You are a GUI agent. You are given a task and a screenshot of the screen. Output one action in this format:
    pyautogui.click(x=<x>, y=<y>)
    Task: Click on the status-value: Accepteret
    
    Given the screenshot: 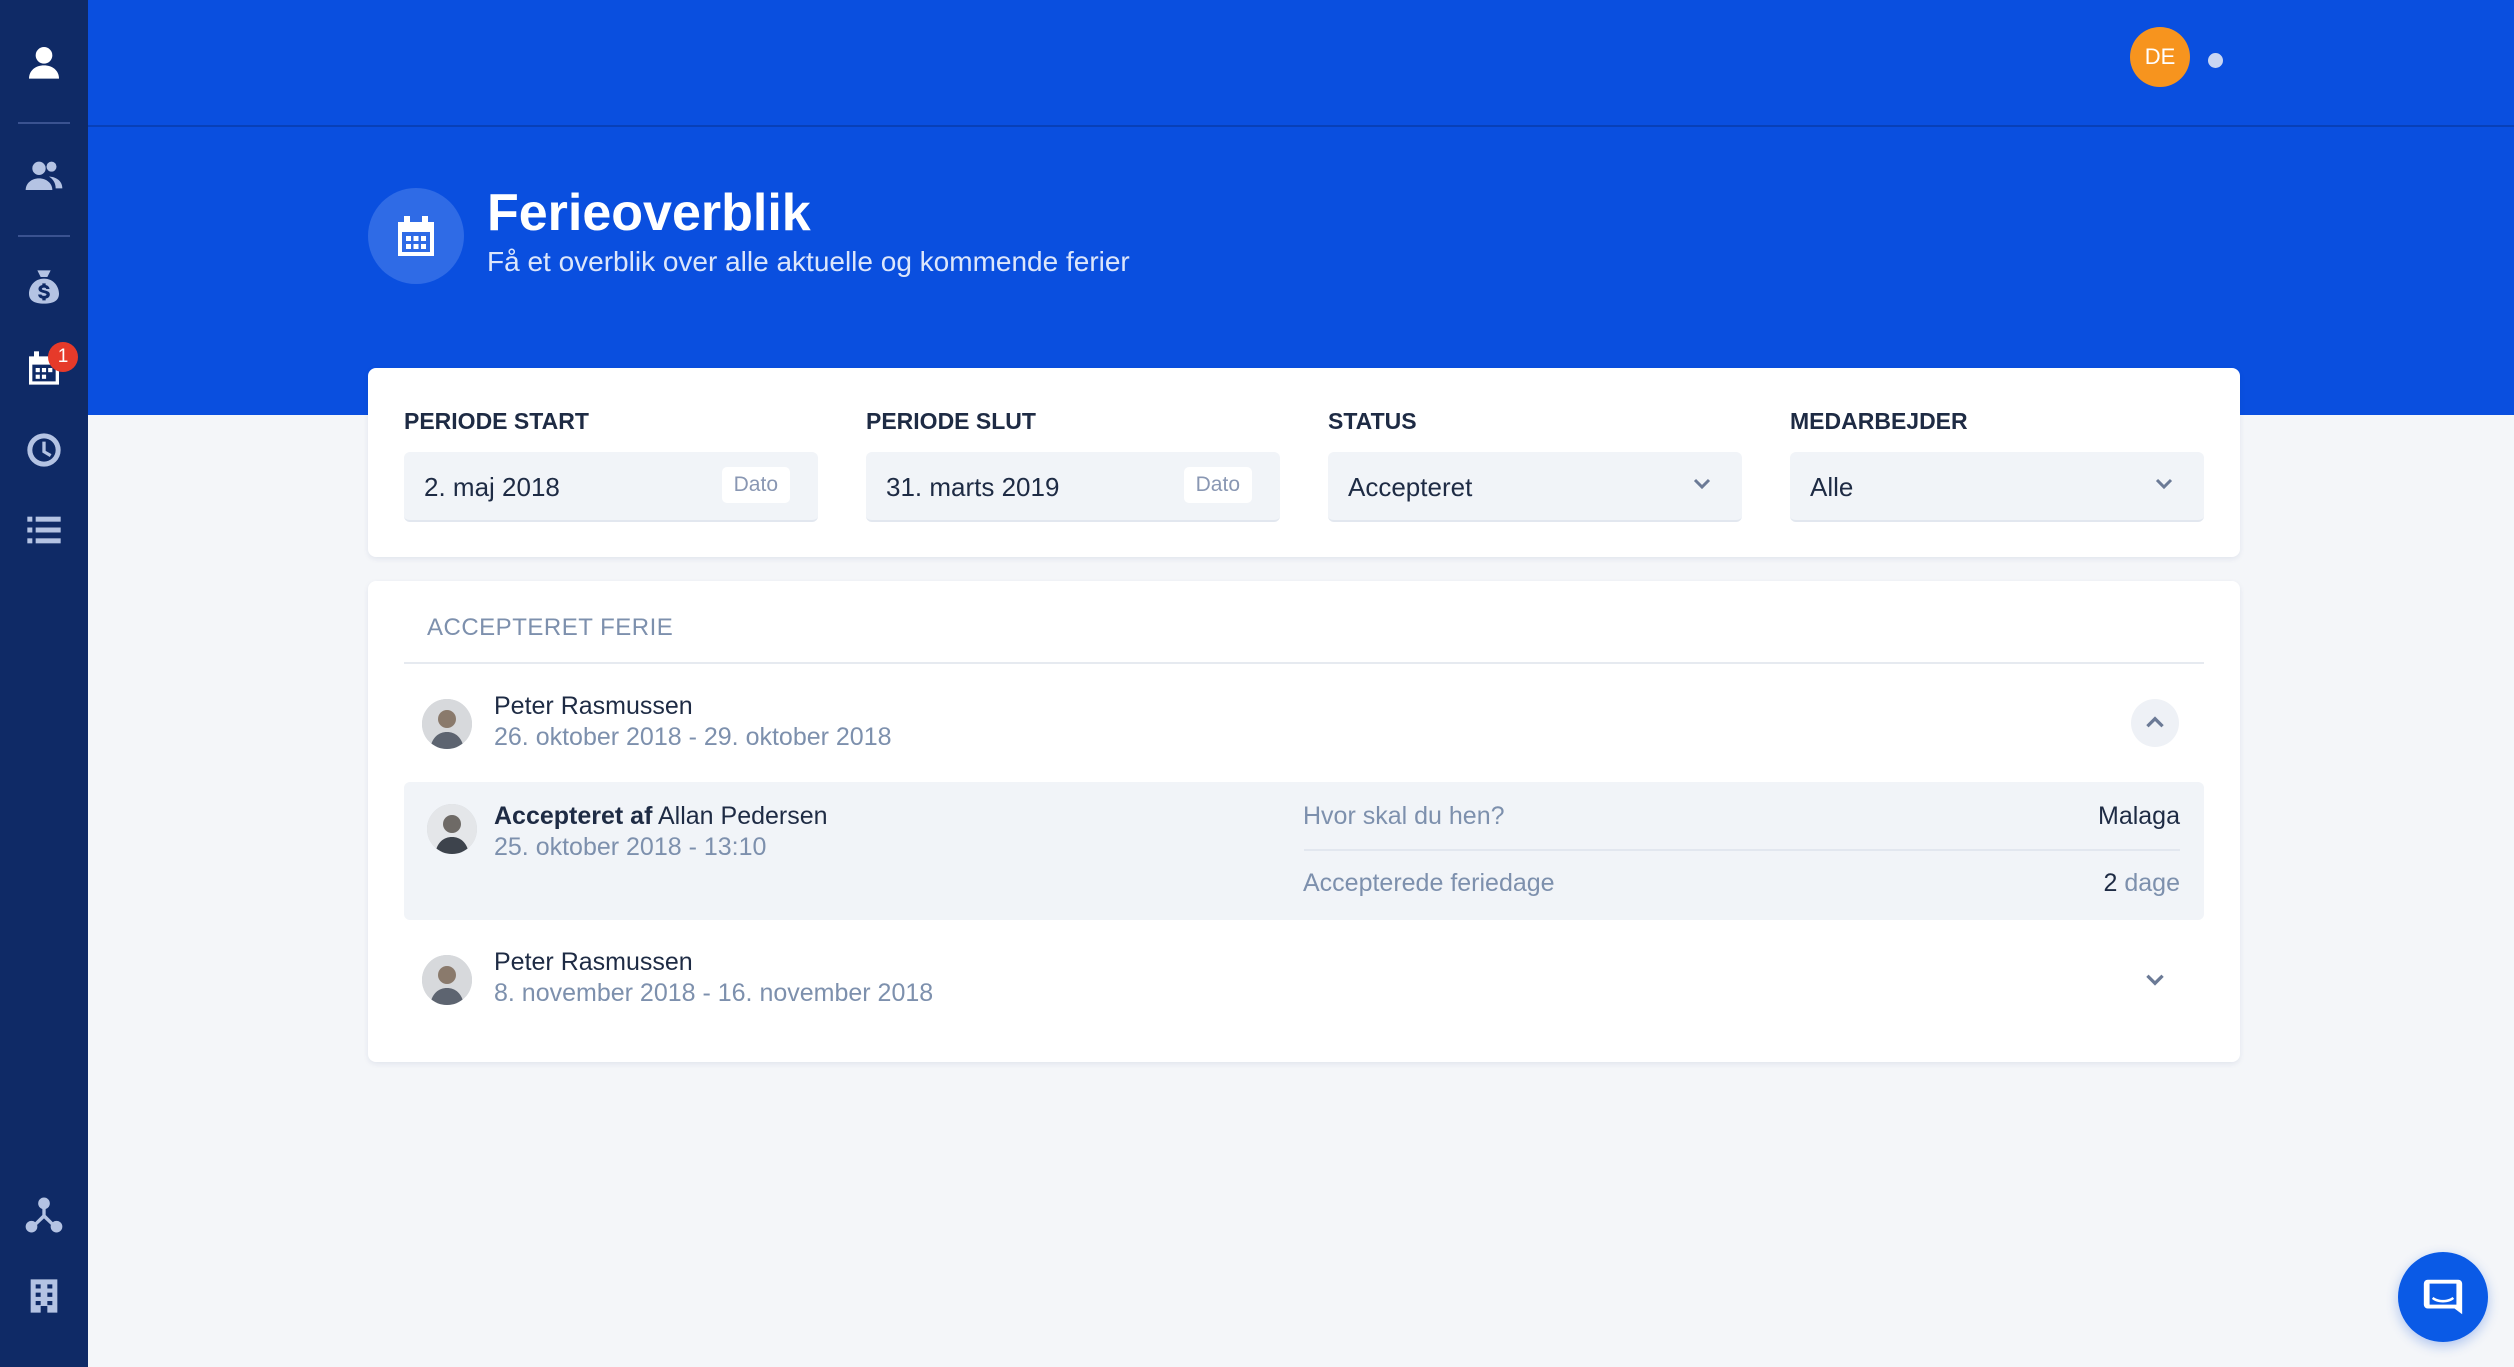 What is the action you would take?
    pyautogui.click(x=1410, y=487)
    